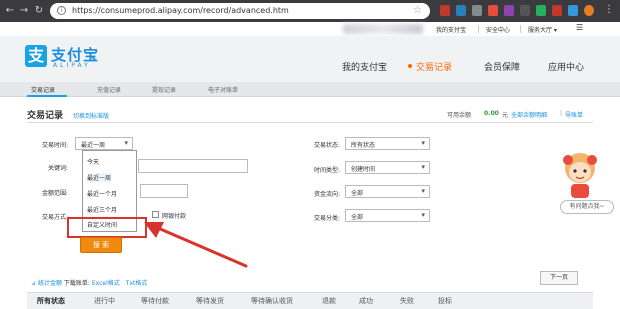 Image resolution: width=620 pixels, height=309 pixels. I want to click on keyword-label: 关键词:, so click(57, 168).